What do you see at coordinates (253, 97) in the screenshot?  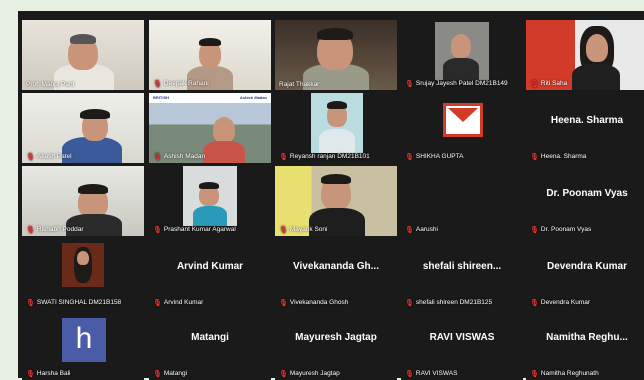 I see `banner-right: Ashish Madan` at bounding box center [253, 97].